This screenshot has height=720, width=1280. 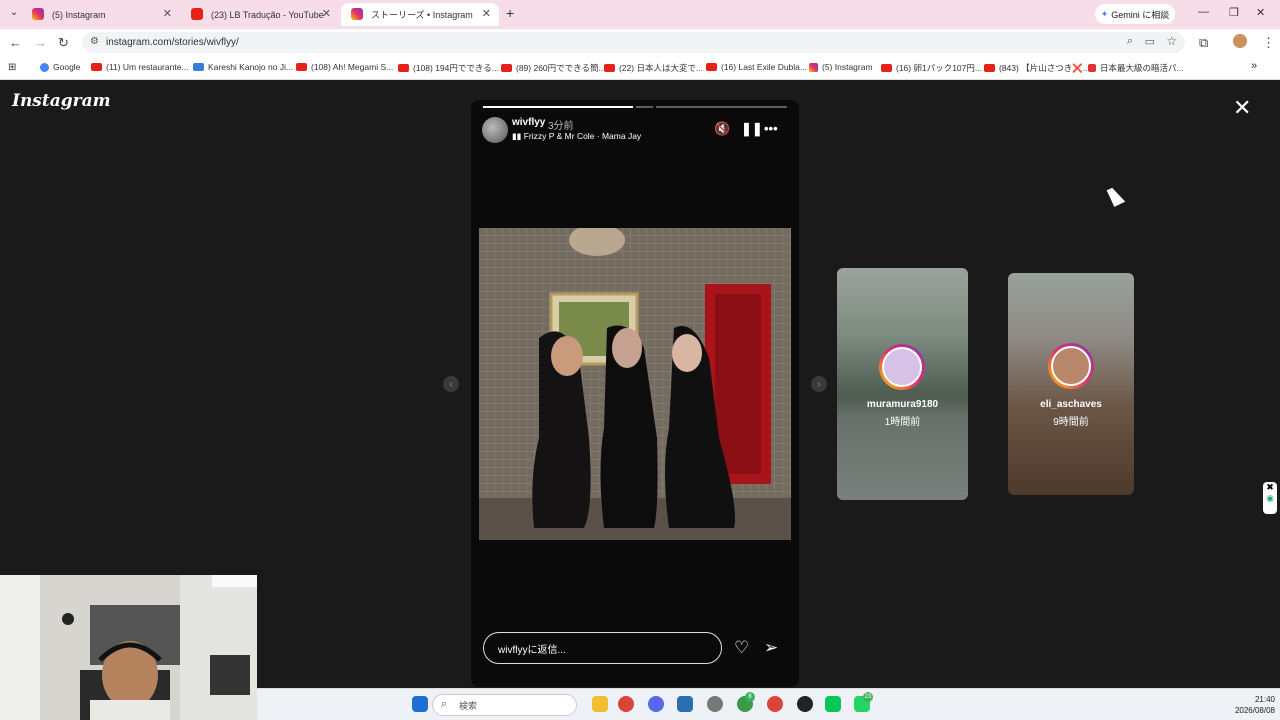 What do you see at coordinates (1135, 14) in the screenshot?
I see `gemini-button: ✦ Gemini に相談` at bounding box center [1135, 14].